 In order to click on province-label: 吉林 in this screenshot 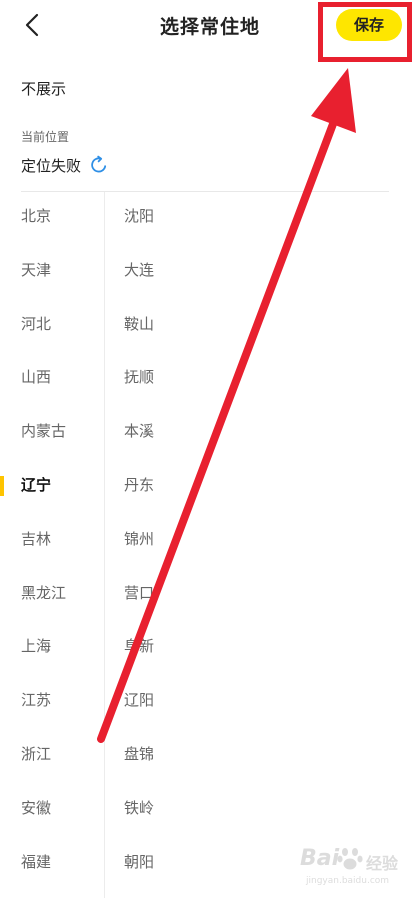, I will do `click(36, 538)`.